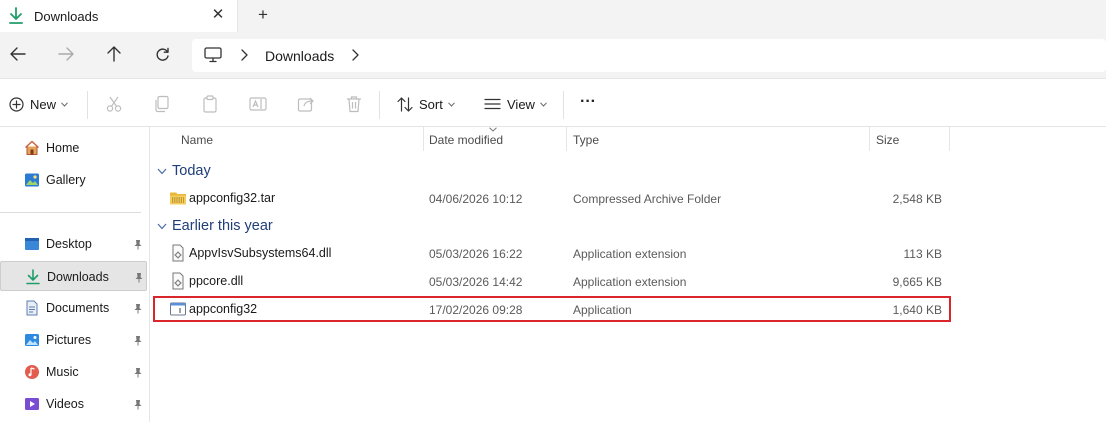  I want to click on more-options-button: ···, so click(588, 104).